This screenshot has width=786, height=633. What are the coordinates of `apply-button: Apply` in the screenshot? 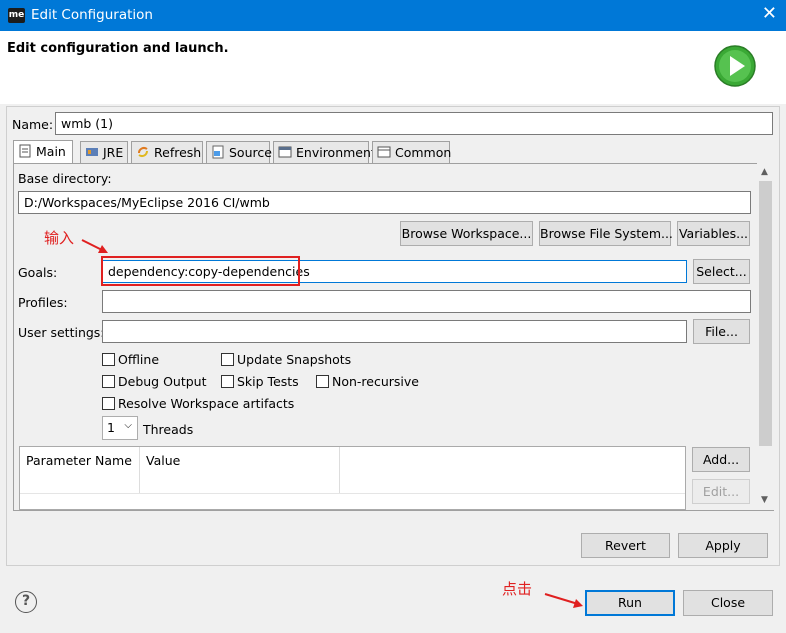 It's located at (723, 545).